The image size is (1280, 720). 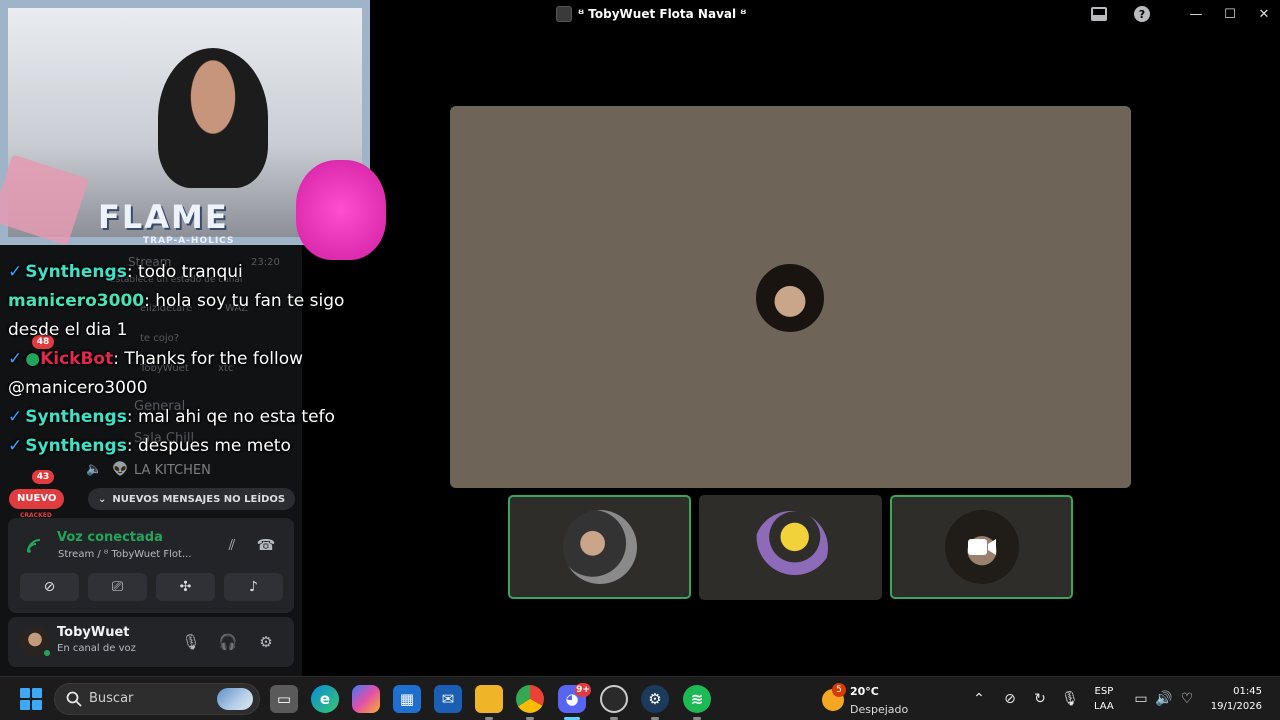 What do you see at coordinates (979, 699) in the screenshot?
I see `chevron-up-icon: ⌃` at bounding box center [979, 699].